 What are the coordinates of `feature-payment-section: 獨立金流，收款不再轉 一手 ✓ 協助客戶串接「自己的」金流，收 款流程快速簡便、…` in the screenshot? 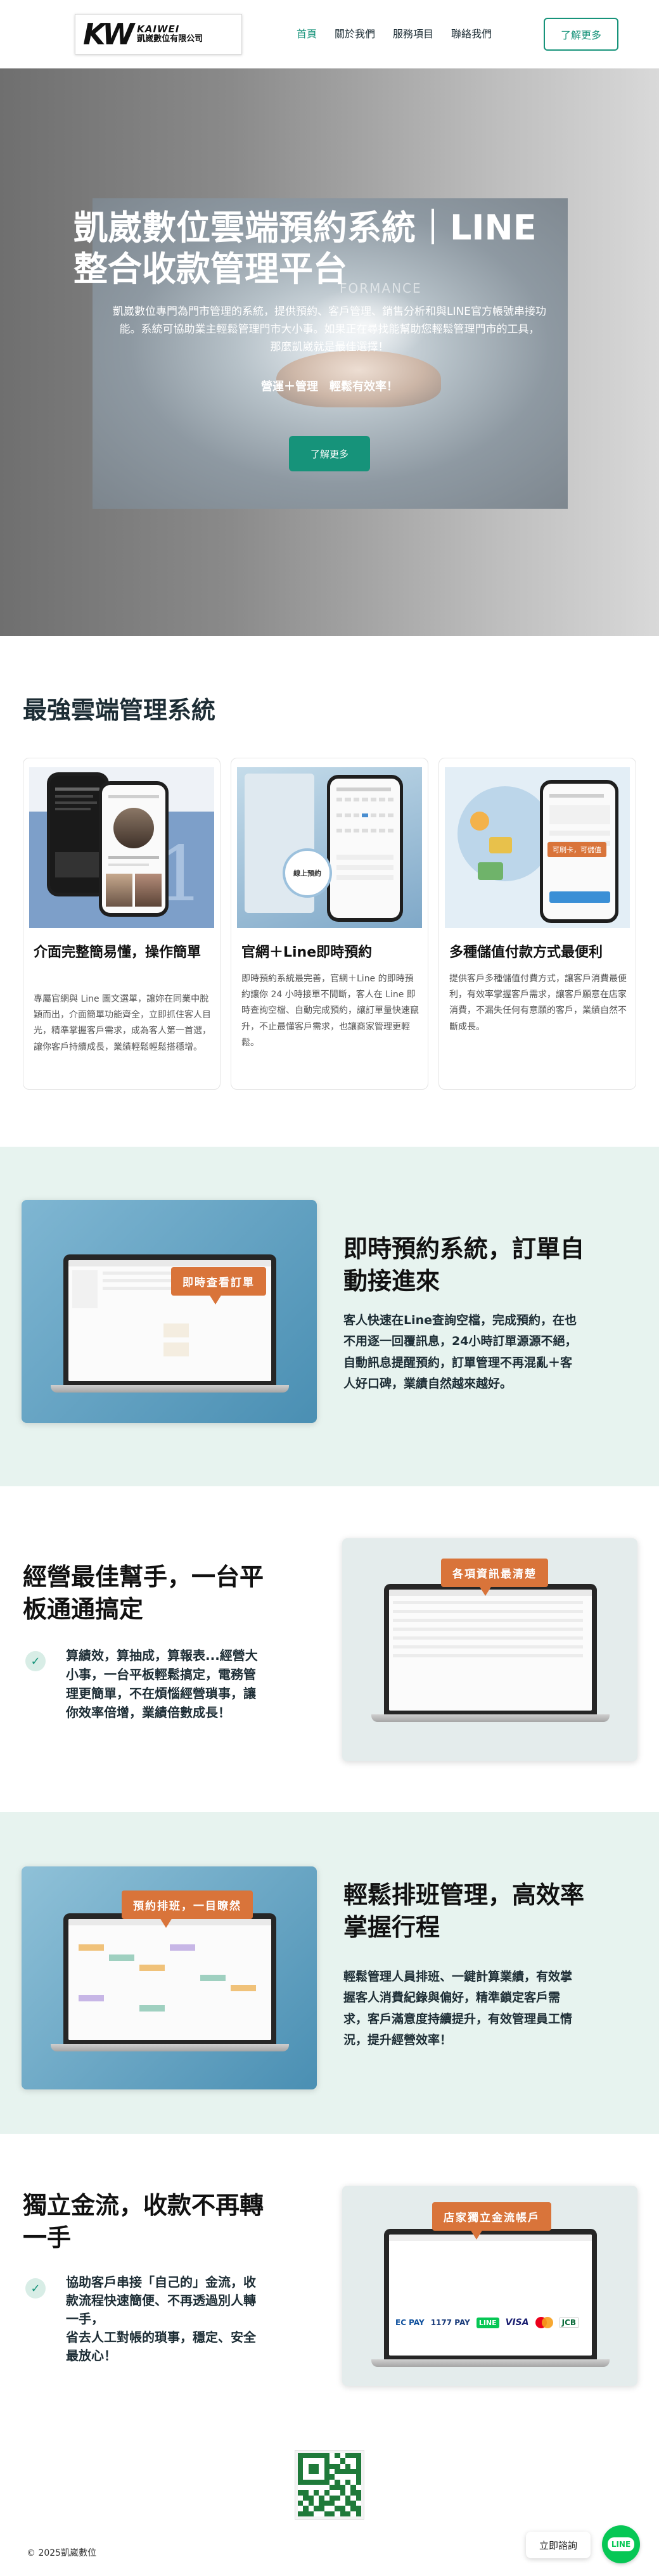 It's located at (329, 2270).